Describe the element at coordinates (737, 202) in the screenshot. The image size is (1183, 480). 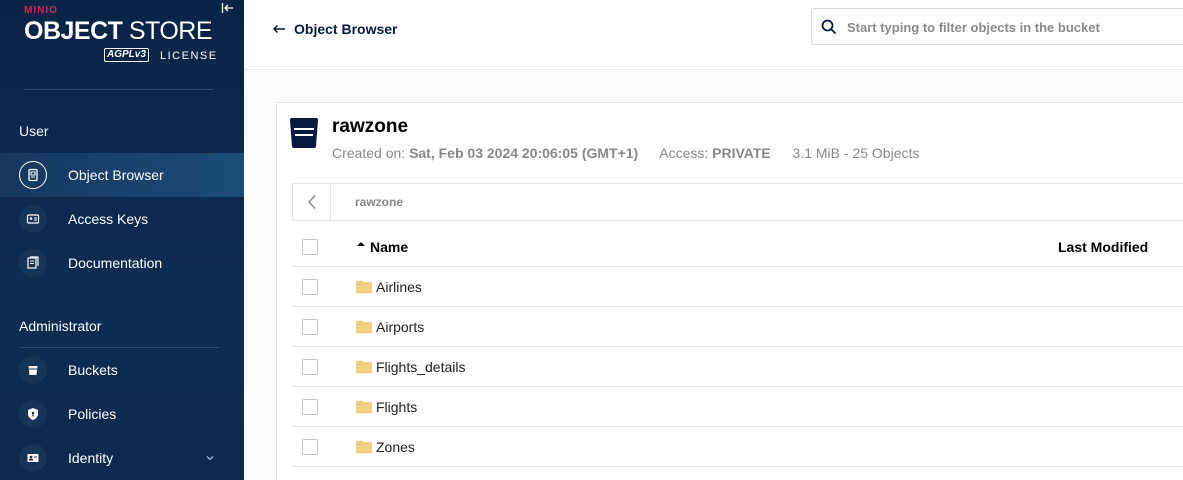
I see `breadcrumb: rawzone` at that location.